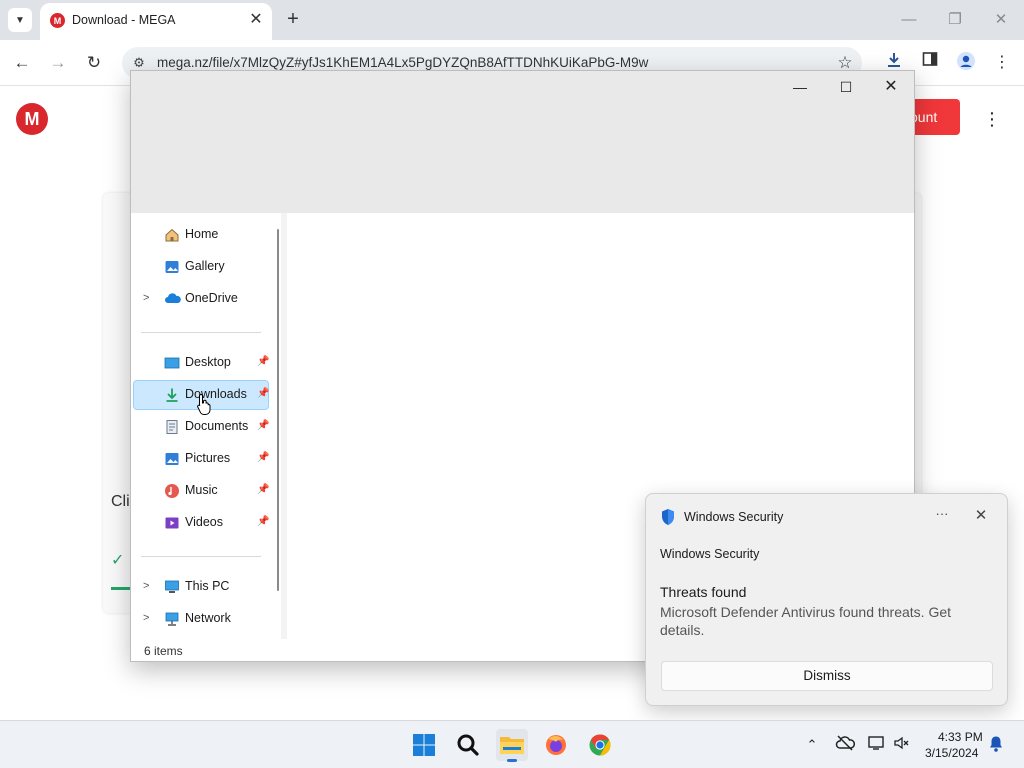 The width and height of the screenshot is (1024, 768). I want to click on volume-muted-icon, so click(902, 745).